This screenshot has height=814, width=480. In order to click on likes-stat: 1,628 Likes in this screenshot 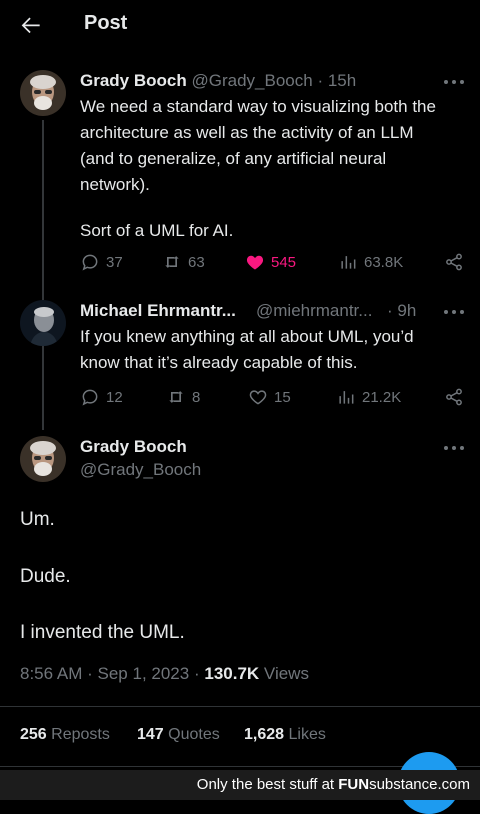, I will do `click(285, 735)`.